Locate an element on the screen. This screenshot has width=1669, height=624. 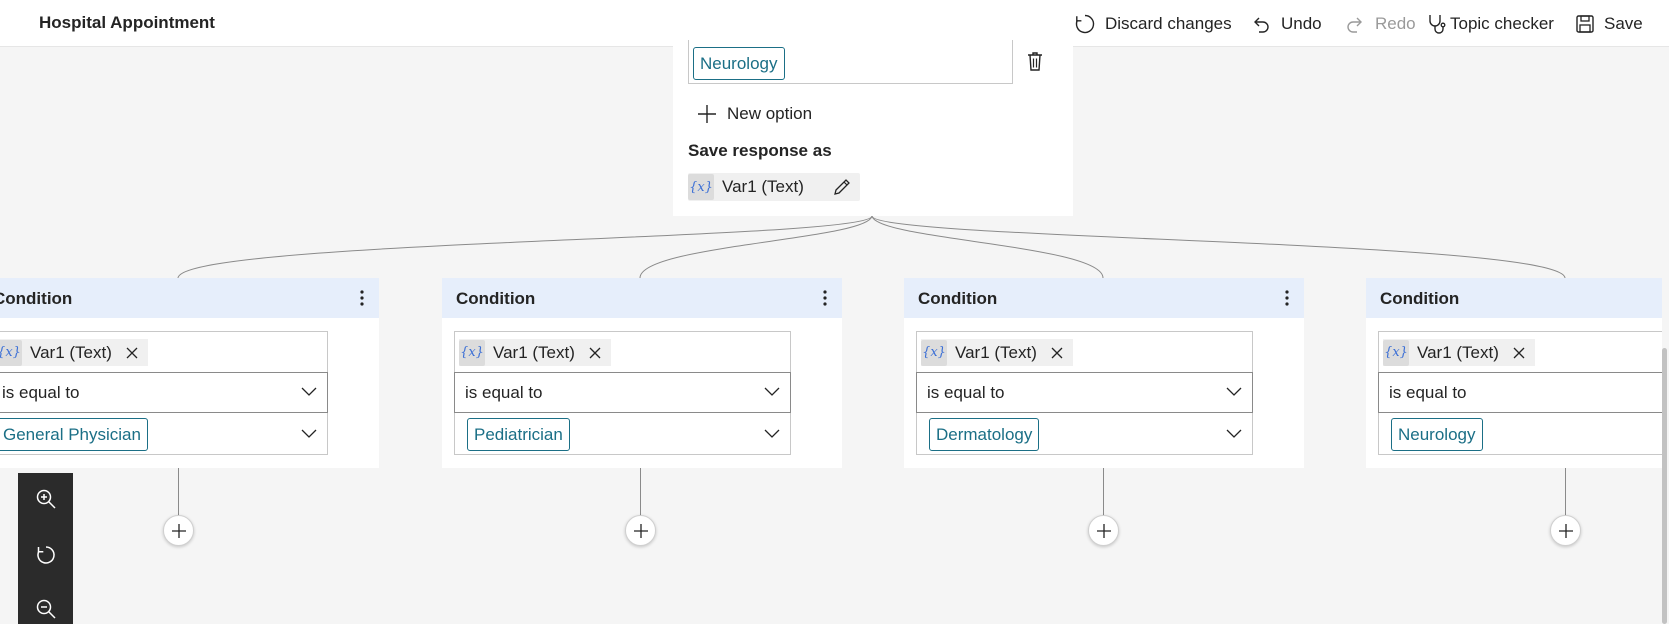
zoom-out-button is located at coordinates (46, 609).